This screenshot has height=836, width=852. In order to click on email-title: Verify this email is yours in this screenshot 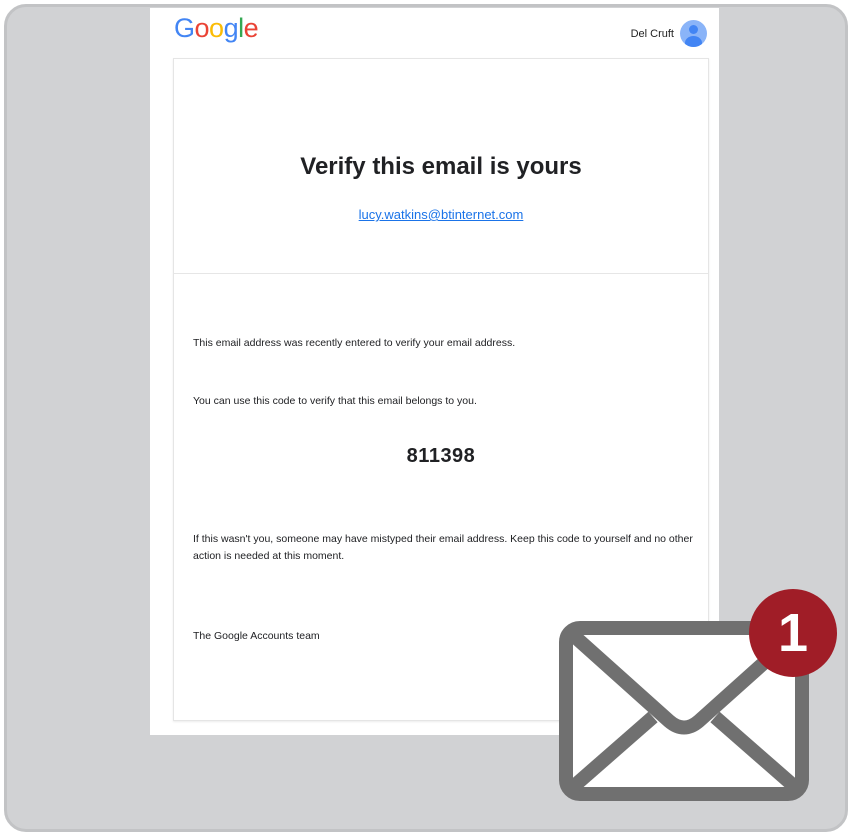, I will do `click(441, 166)`.